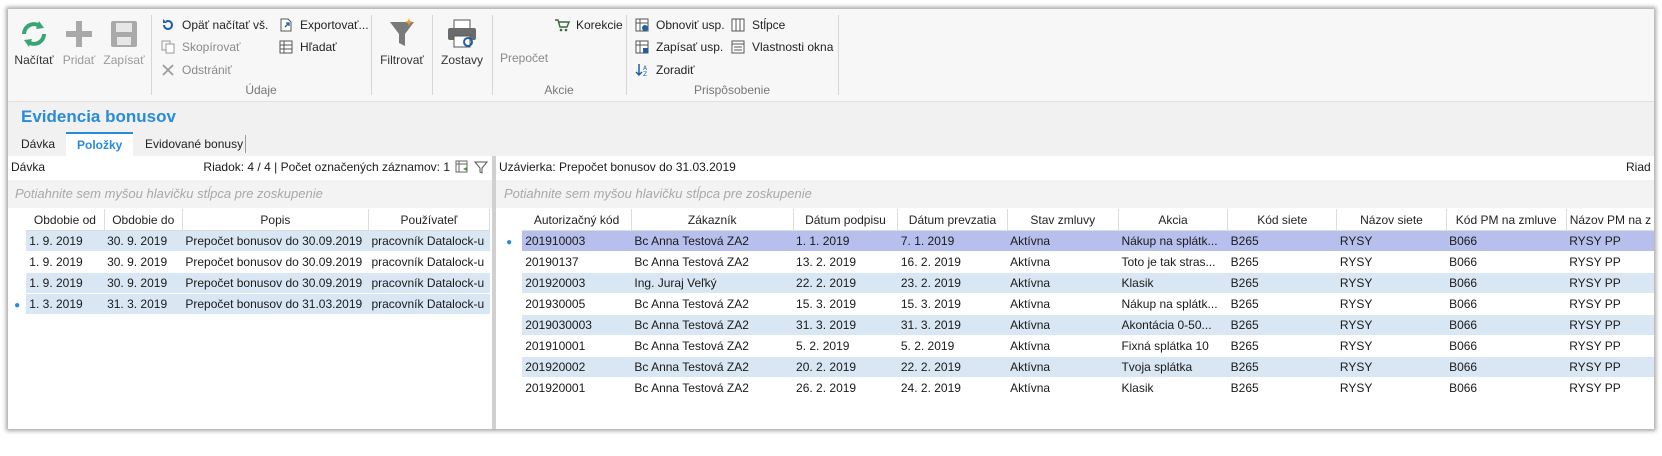 Image resolution: width=1662 pixels, height=456 pixels. I want to click on reports-button: Zostavy, so click(462, 41).